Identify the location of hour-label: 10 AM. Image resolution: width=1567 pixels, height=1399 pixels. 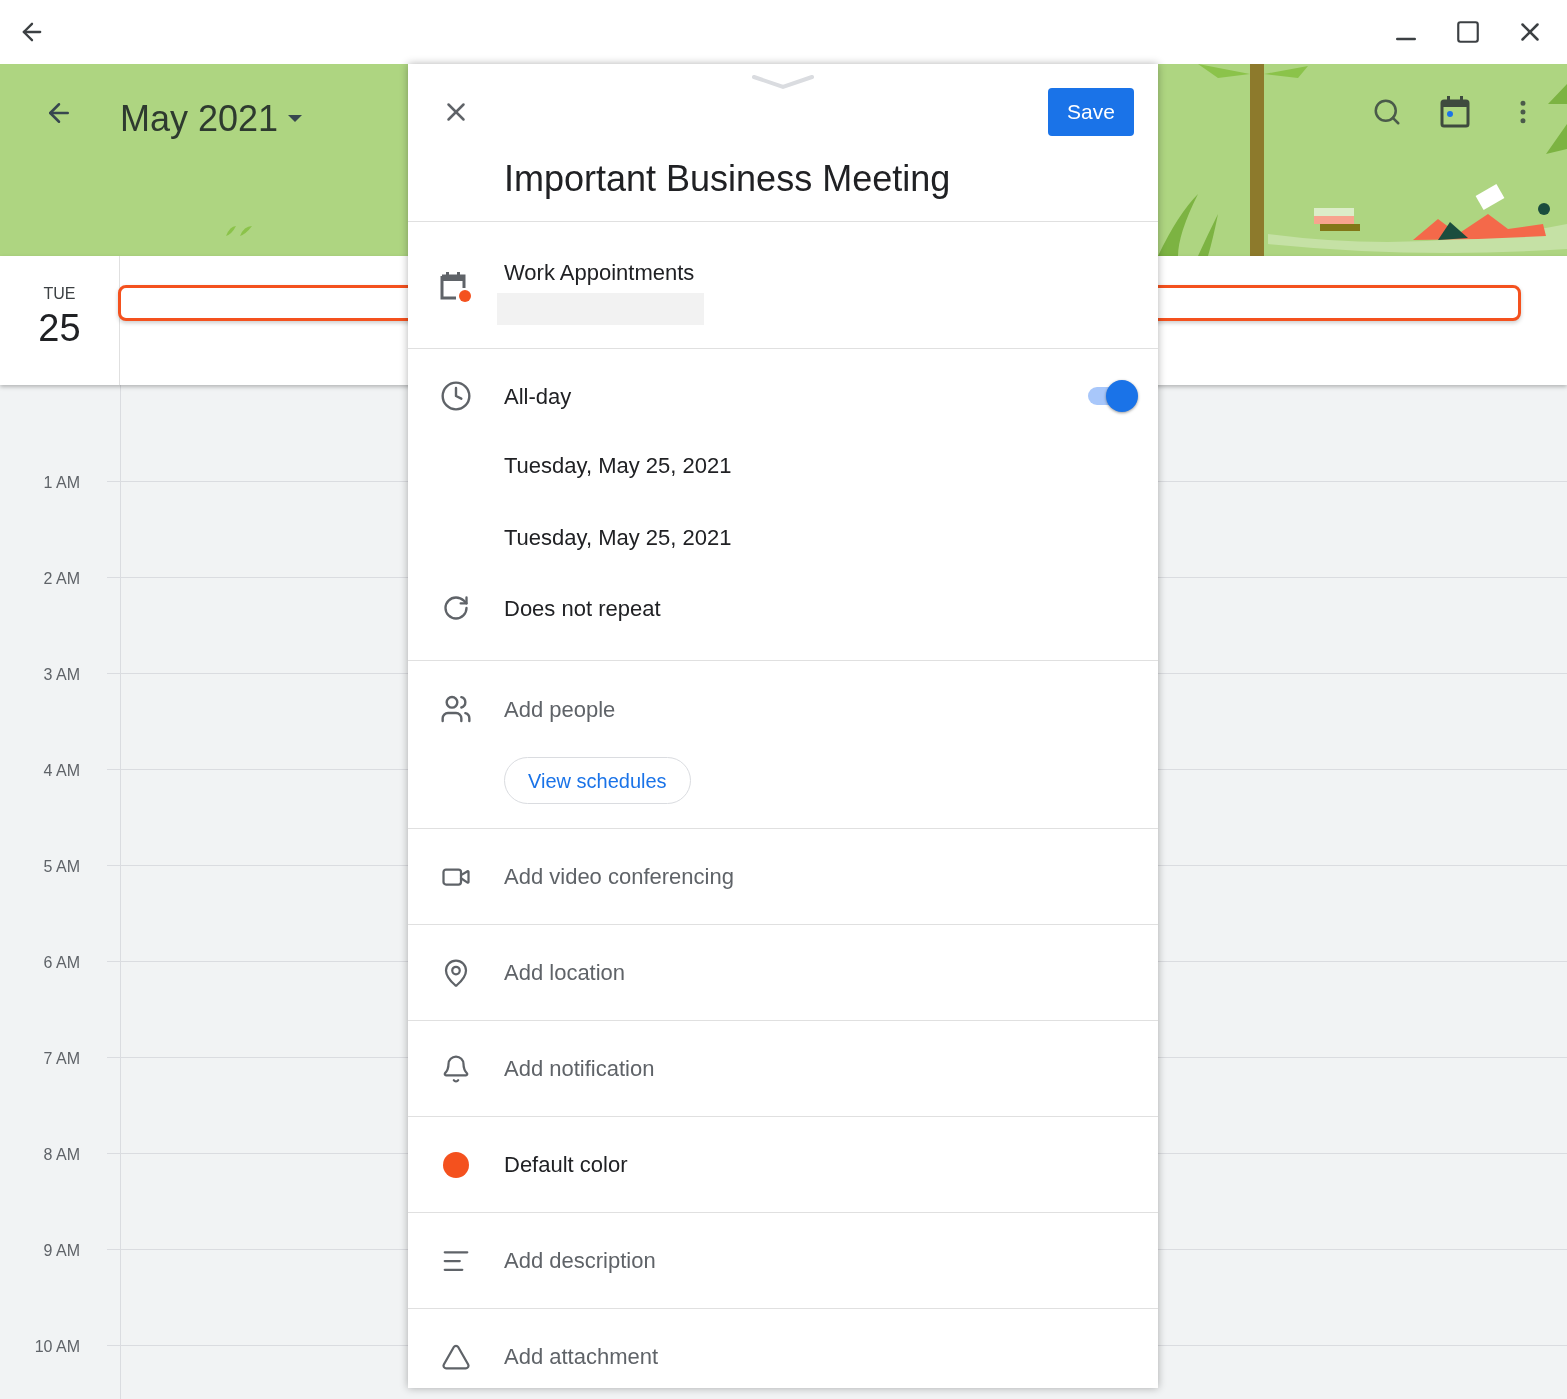
(56, 1347).